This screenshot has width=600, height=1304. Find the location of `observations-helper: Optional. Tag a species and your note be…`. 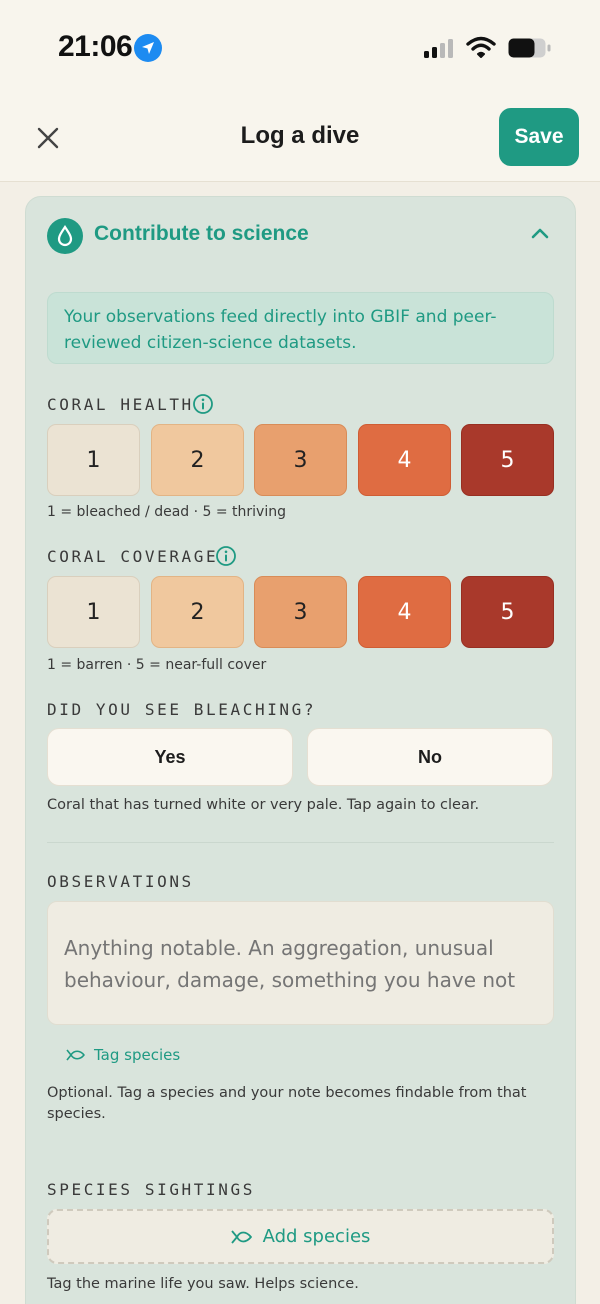

observations-helper: Optional. Tag a species and your note be… is located at coordinates (287, 1103).